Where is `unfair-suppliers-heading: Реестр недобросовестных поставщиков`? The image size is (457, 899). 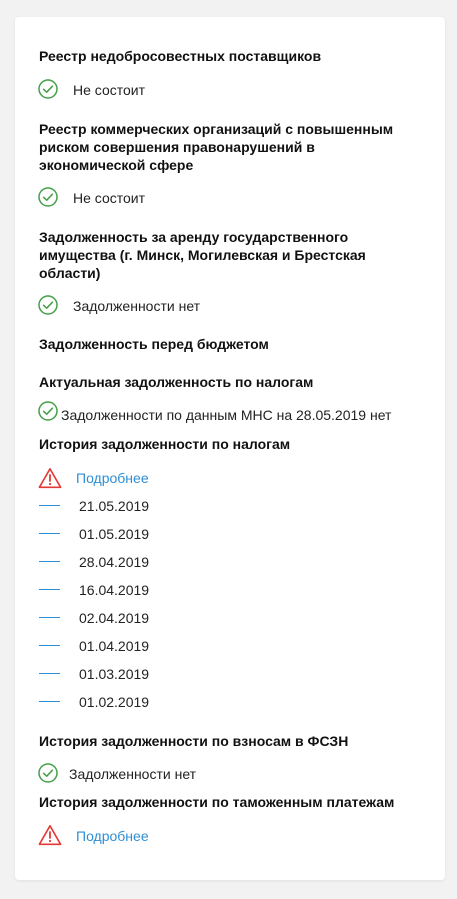 unfair-suppliers-heading: Реестр недобросовестных поставщиков is located at coordinates (180, 56).